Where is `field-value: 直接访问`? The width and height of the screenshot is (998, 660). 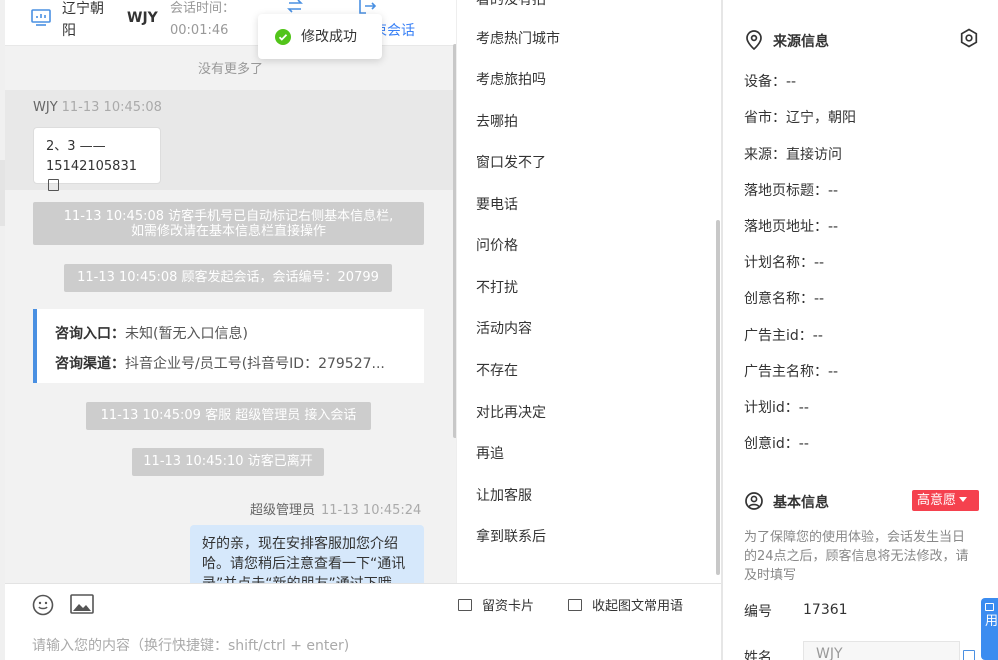 field-value: 直接访问 is located at coordinates (814, 155).